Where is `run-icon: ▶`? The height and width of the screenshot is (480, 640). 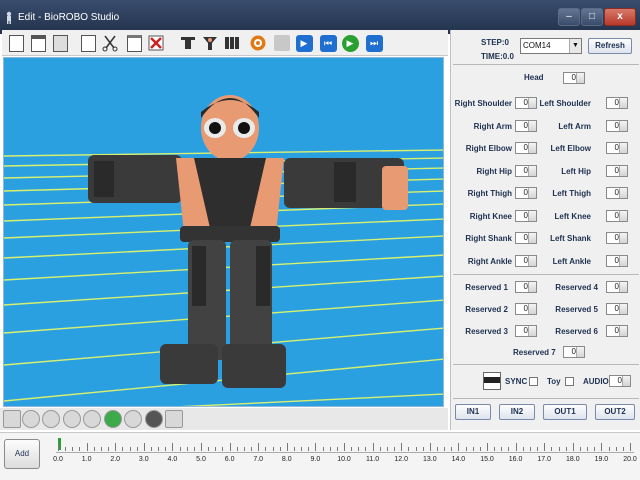
run-icon: ▶ is located at coordinates (350, 43).